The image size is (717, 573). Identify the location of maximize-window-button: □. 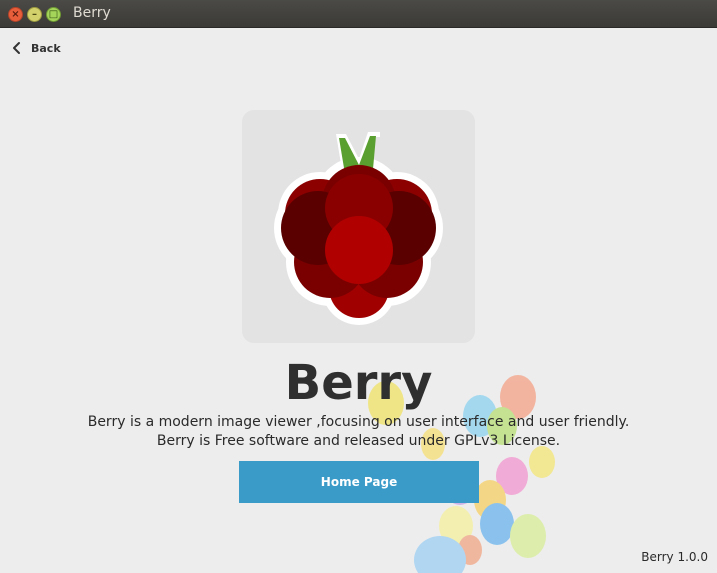
(53, 14).